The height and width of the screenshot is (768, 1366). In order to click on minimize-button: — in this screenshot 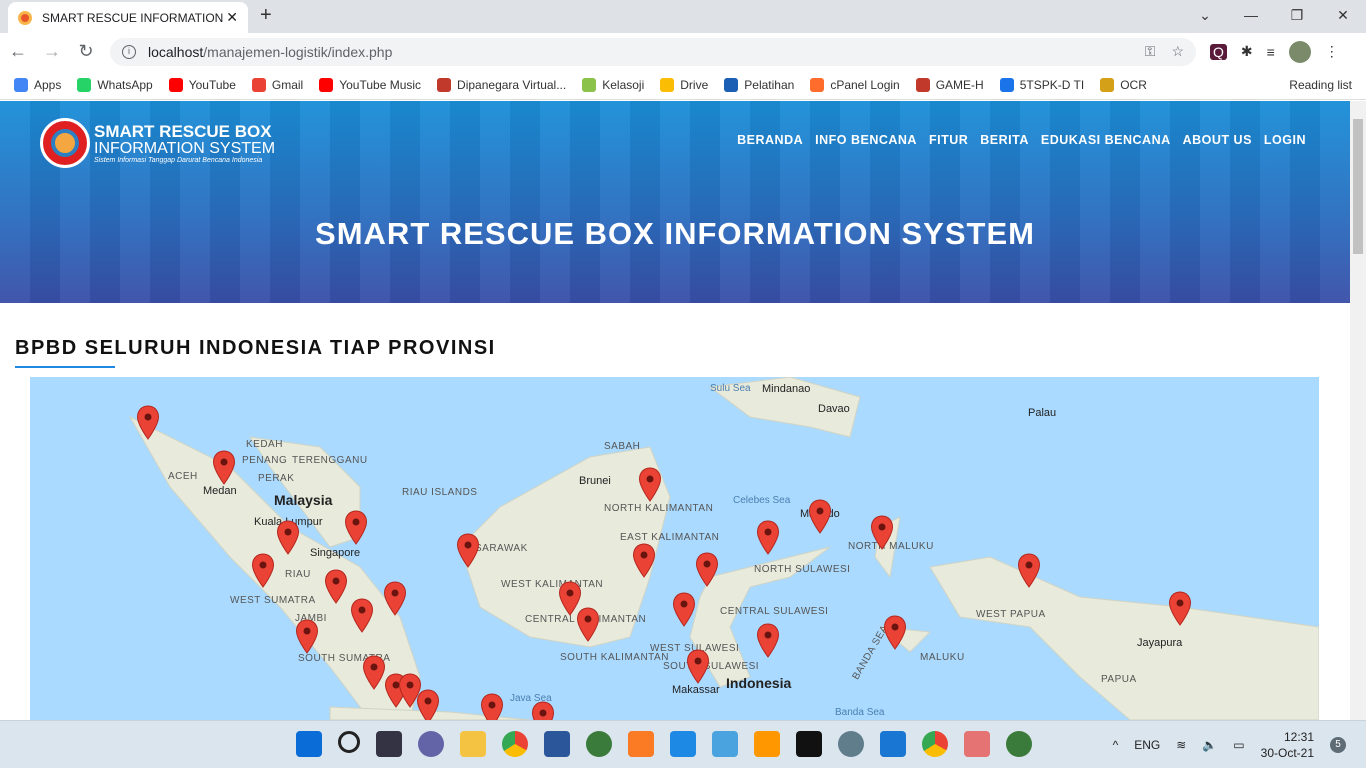, I will do `click(1251, 15)`.